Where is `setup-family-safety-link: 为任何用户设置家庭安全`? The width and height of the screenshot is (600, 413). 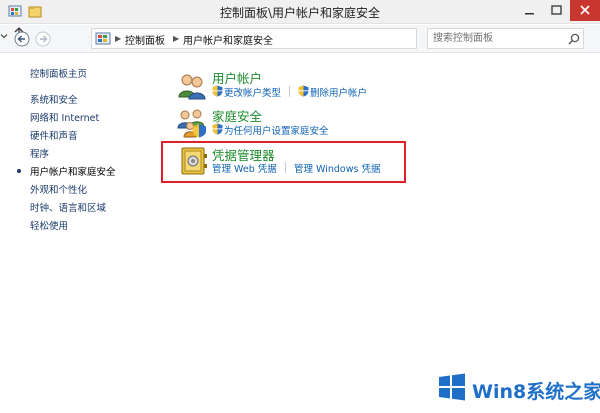 setup-family-safety-link: 为任何用户设置家庭安全 is located at coordinates (276, 130).